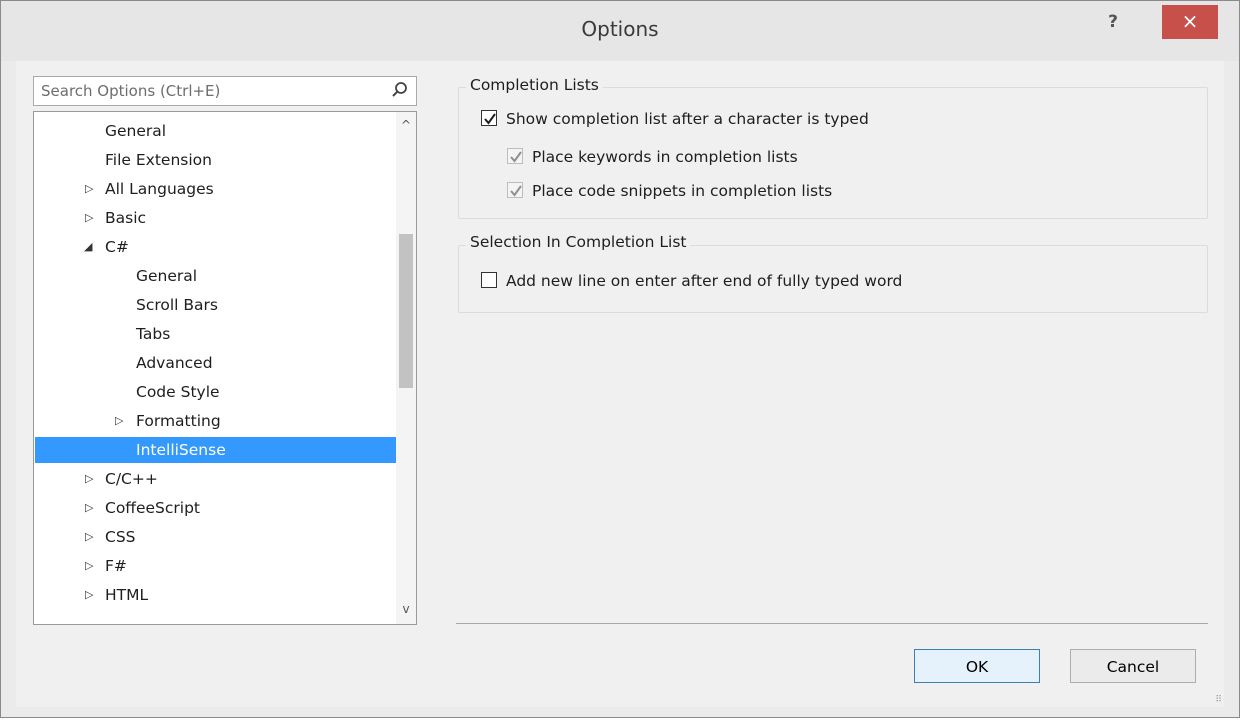  I want to click on tree-item-intellisense: IntelliSense, so click(216, 450).